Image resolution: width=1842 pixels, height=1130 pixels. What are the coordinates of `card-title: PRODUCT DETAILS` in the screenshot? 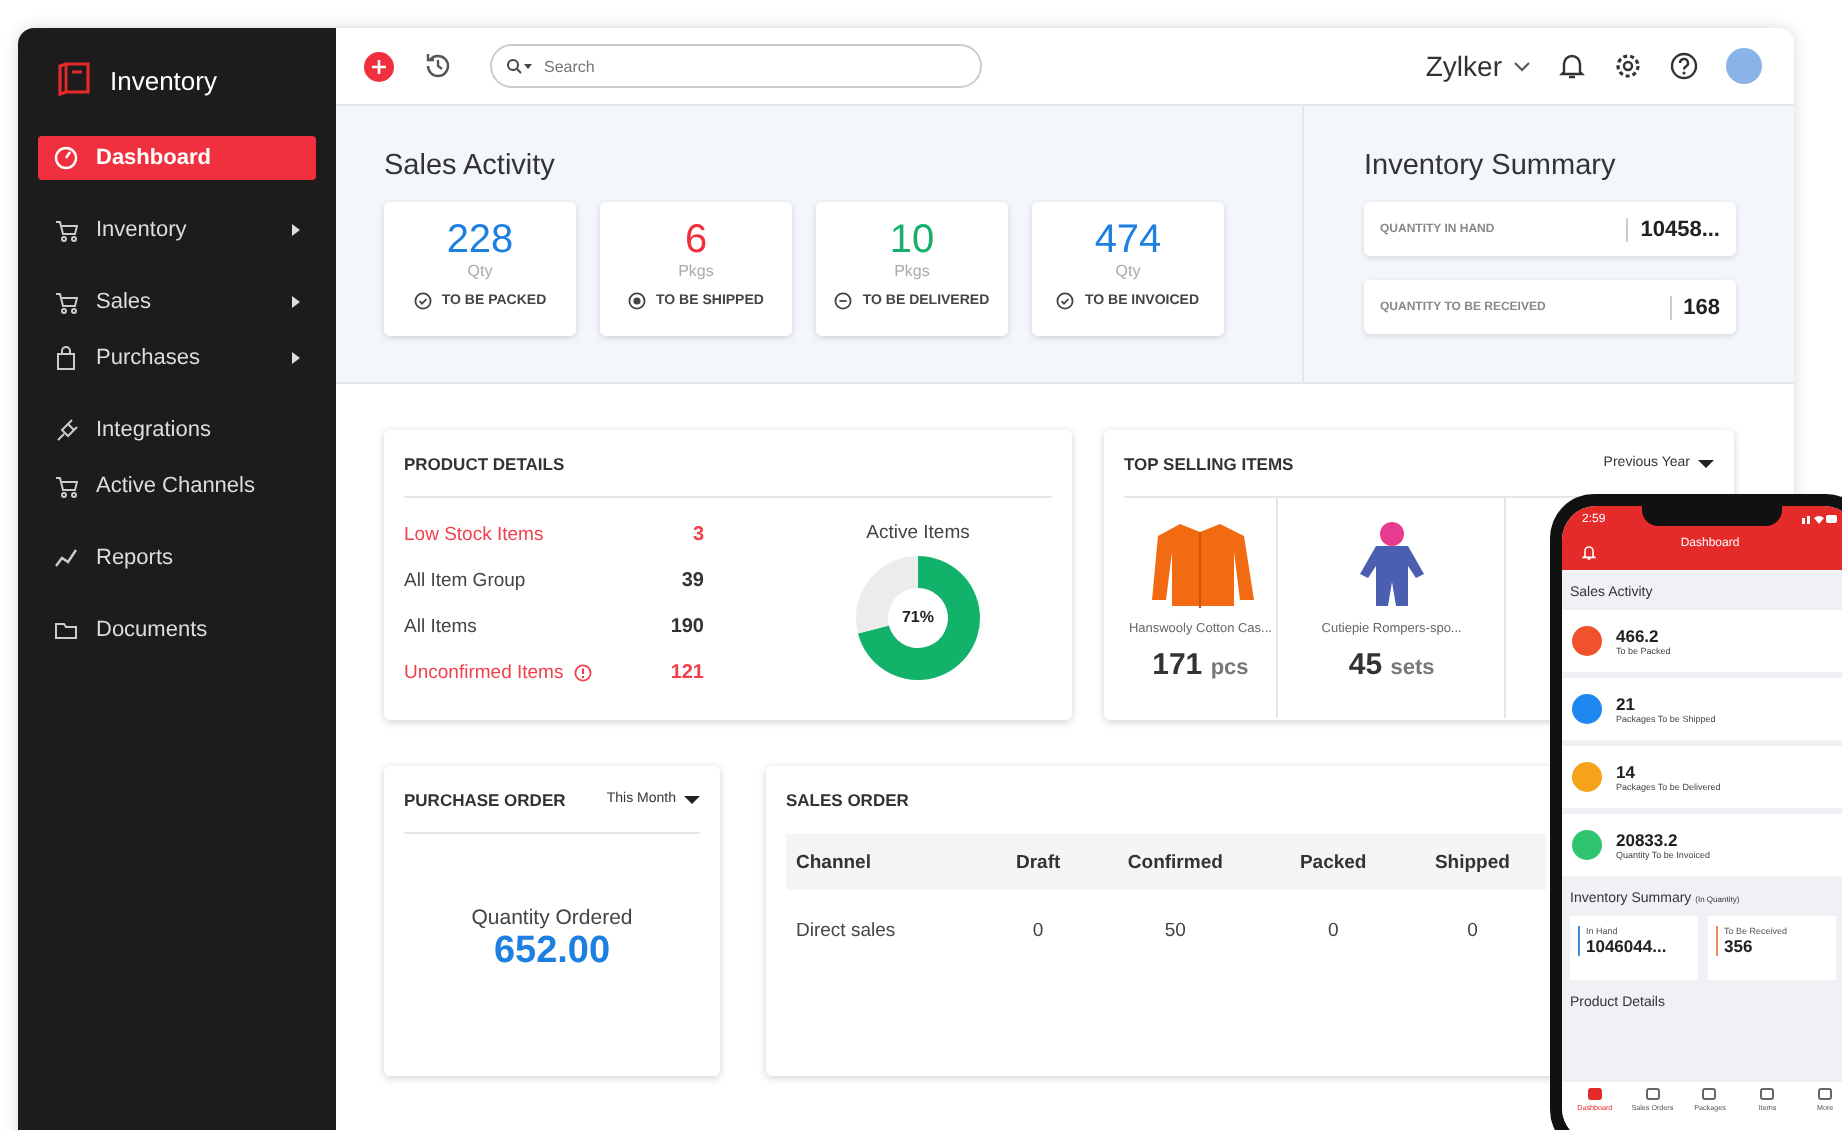 It's located at (484, 463).